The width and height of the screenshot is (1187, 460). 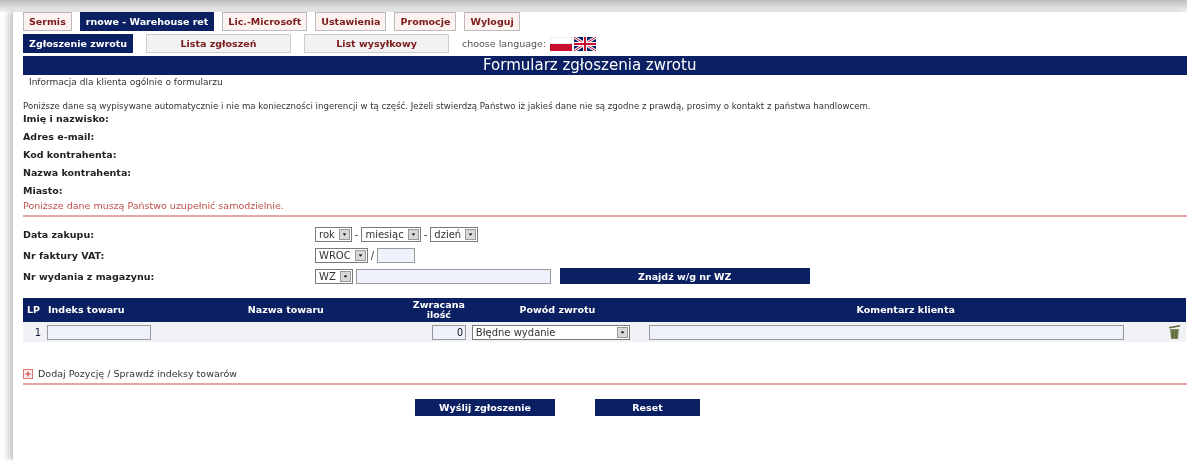 What do you see at coordinates (438, 310) in the screenshot?
I see `column-header: Zwracana ilość` at bounding box center [438, 310].